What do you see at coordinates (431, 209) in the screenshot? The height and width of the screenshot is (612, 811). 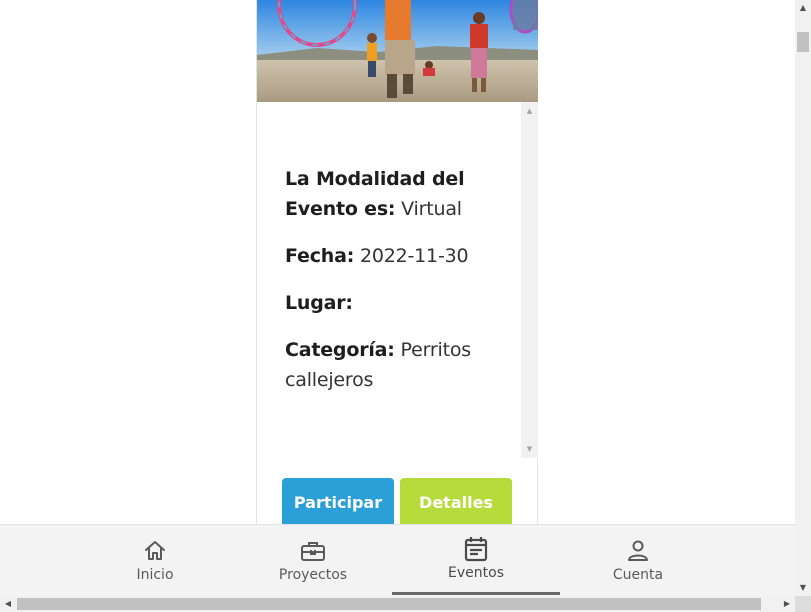 I see `modalidad-value: Virtual` at bounding box center [431, 209].